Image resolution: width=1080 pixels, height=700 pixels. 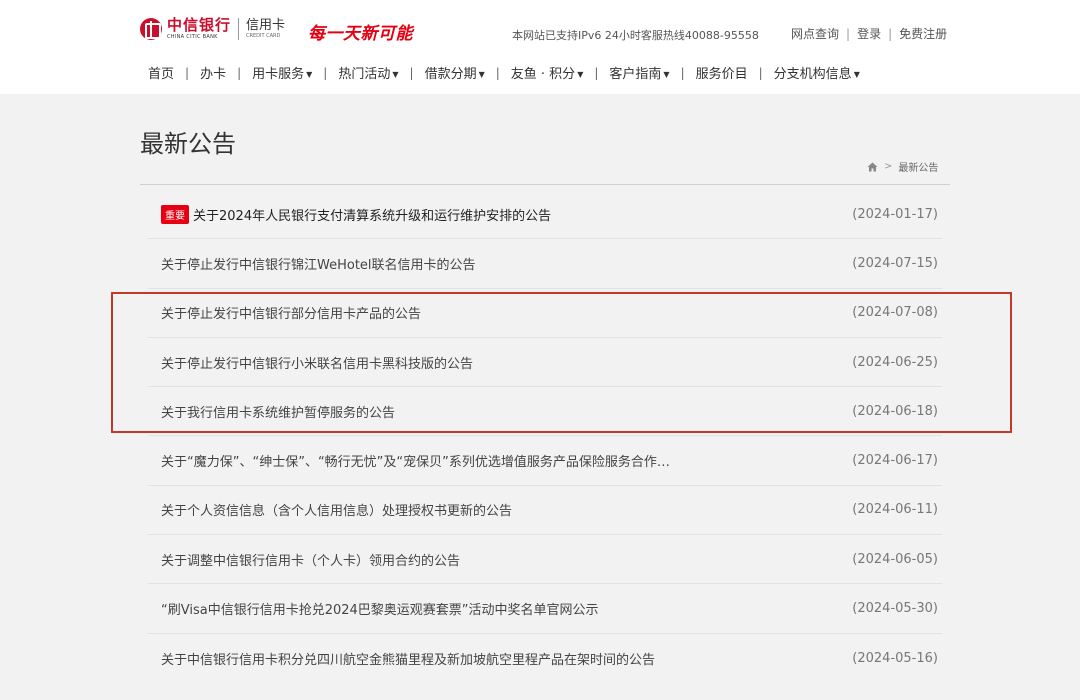 What do you see at coordinates (895, 214) in the screenshot?
I see `announcement-date: (2024-01-17)` at bounding box center [895, 214].